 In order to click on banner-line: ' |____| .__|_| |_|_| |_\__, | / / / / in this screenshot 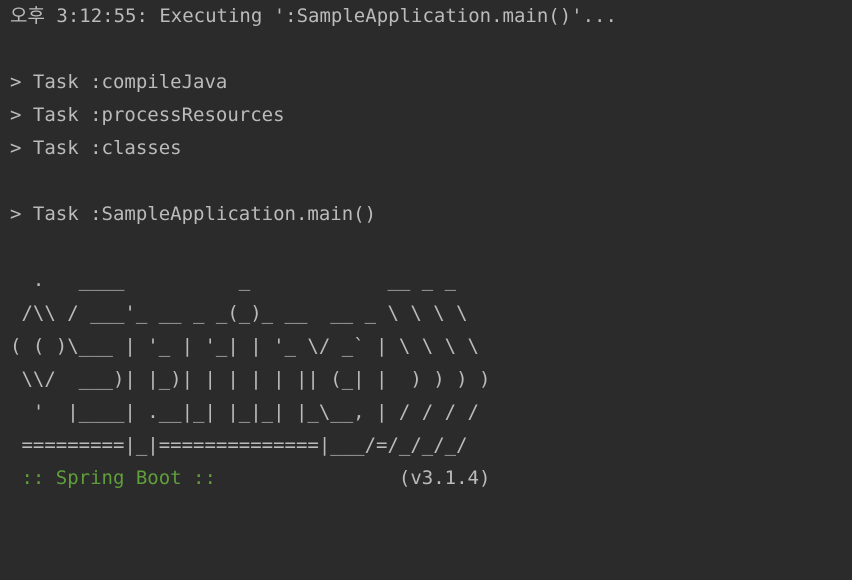, I will do `click(244, 412)`.